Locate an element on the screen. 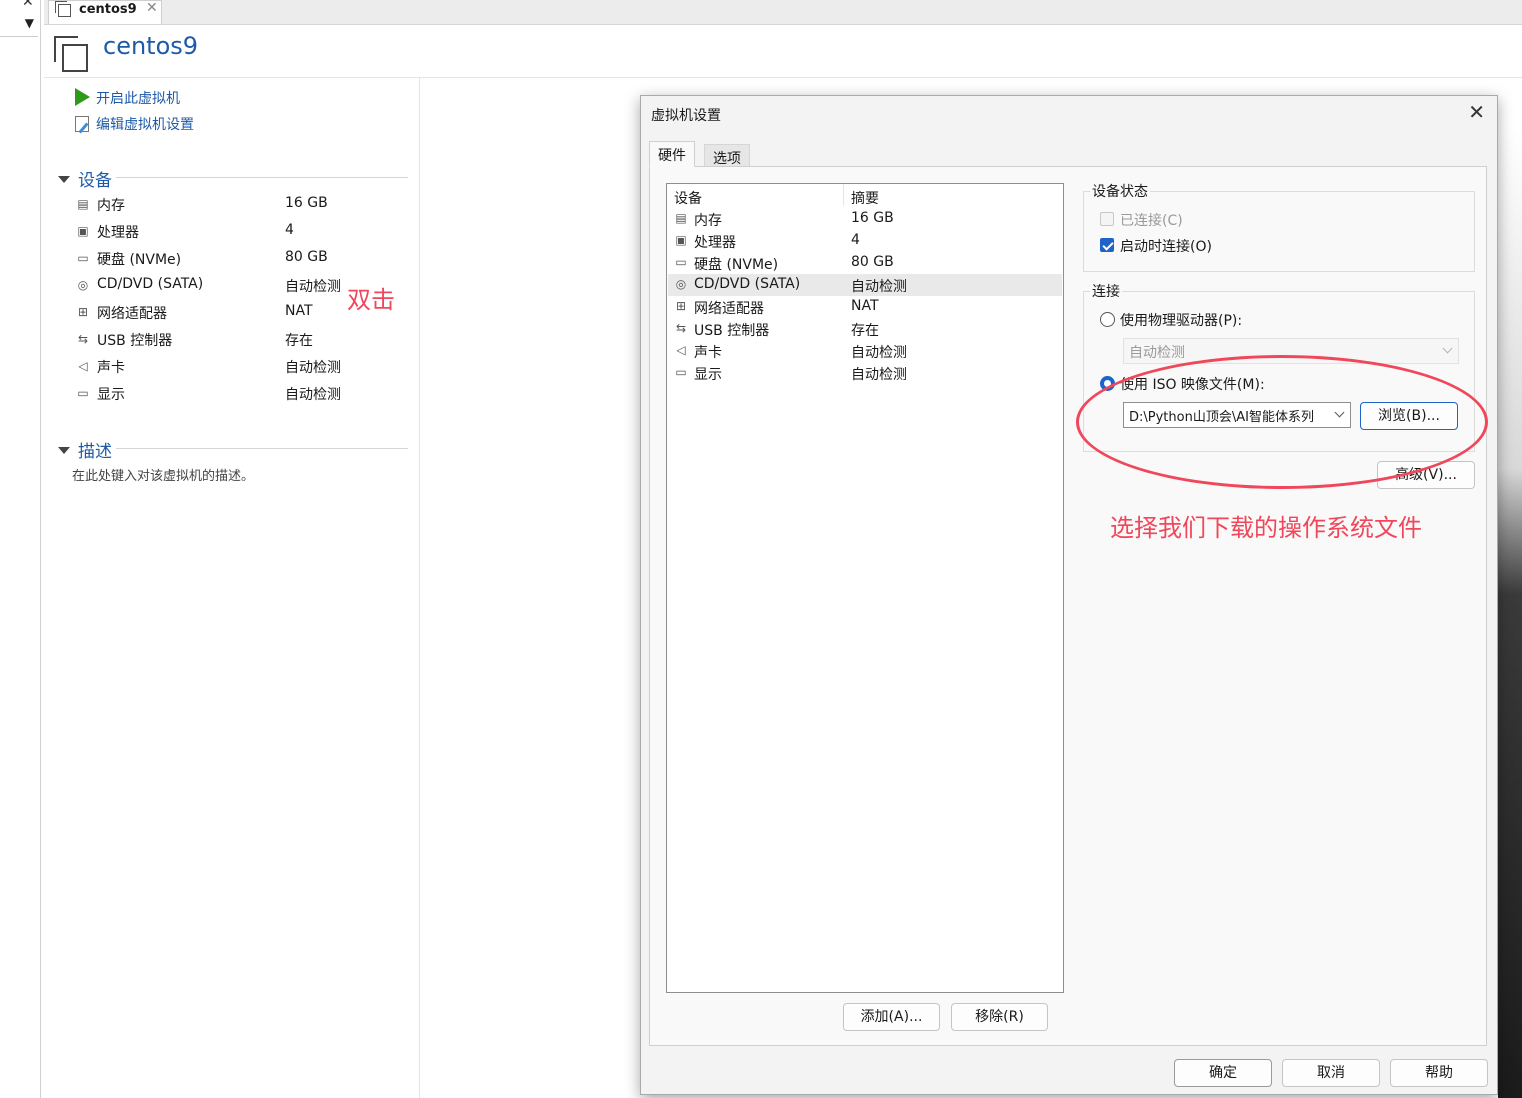 The width and height of the screenshot is (1522, 1098). memory-icon: ▤ is located at coordinates (83, 204).